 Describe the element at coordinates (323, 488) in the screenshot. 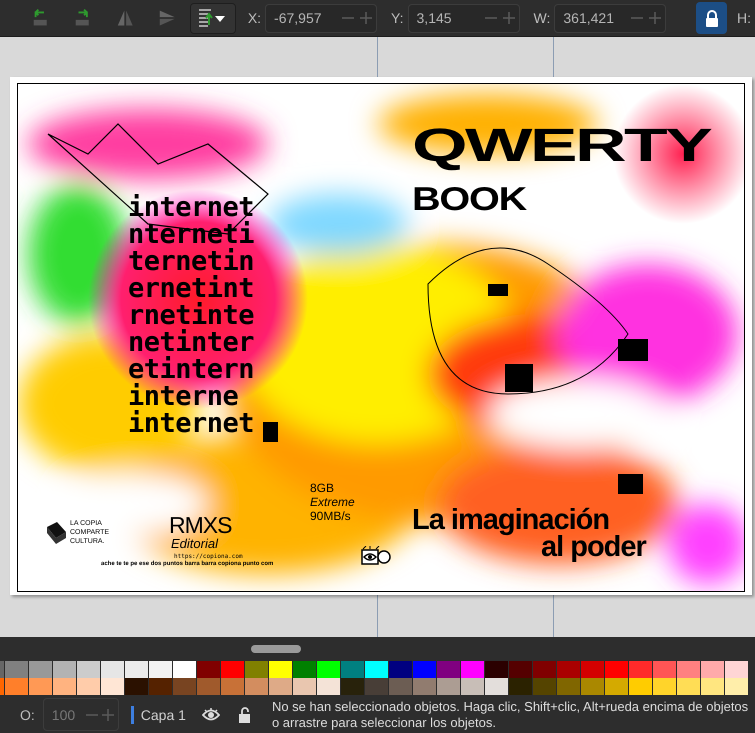

I see `card-label: 8GB` at that location.